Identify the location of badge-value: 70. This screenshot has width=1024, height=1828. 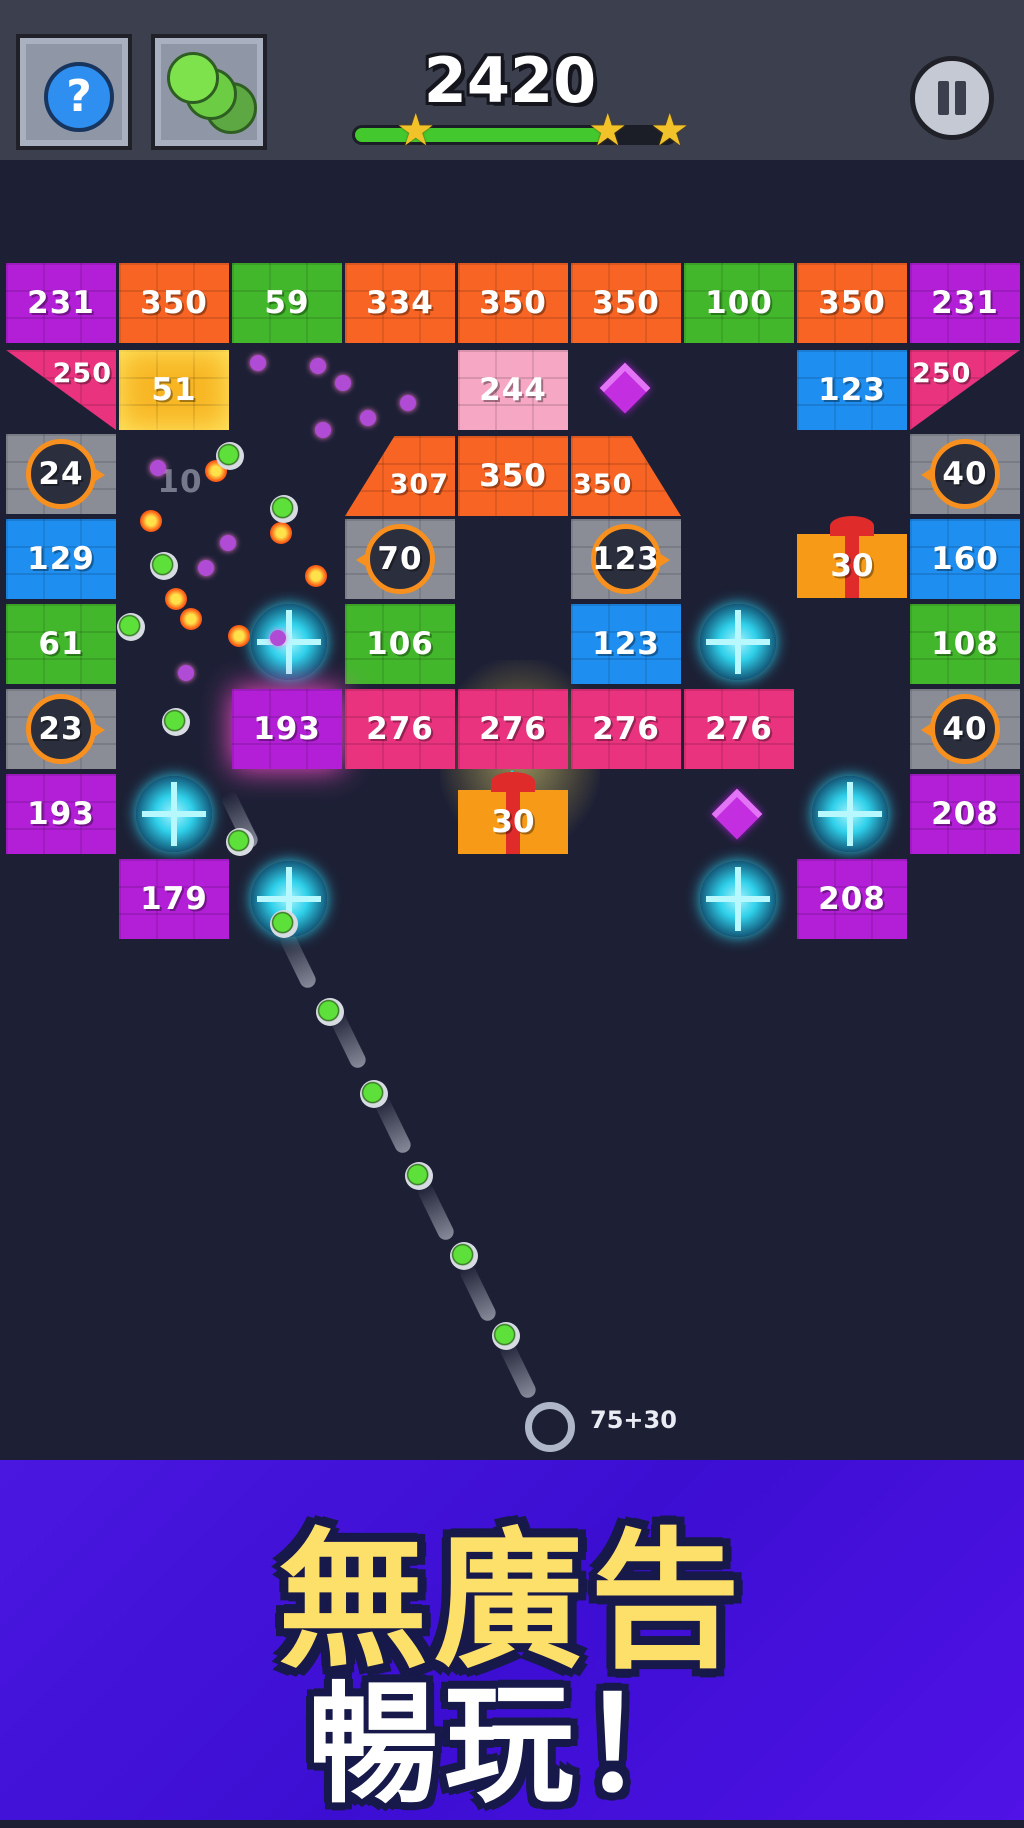
(400, 559).